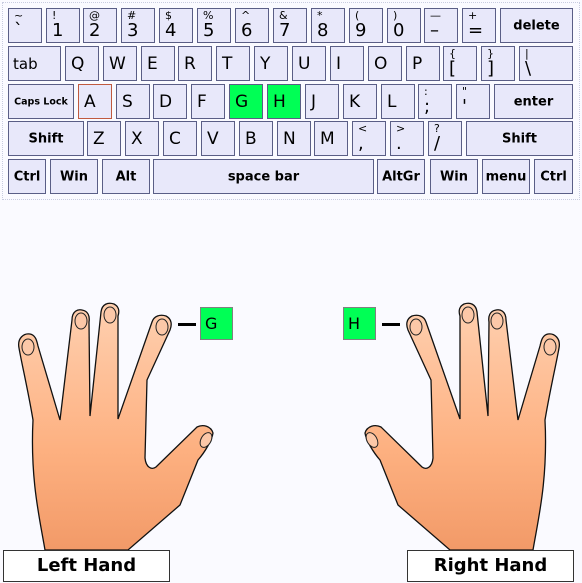  What do you see at coordinates (263, 176) in the screenshot?
I see `key-space-bar: space bar` at bounding box center [263, 176].